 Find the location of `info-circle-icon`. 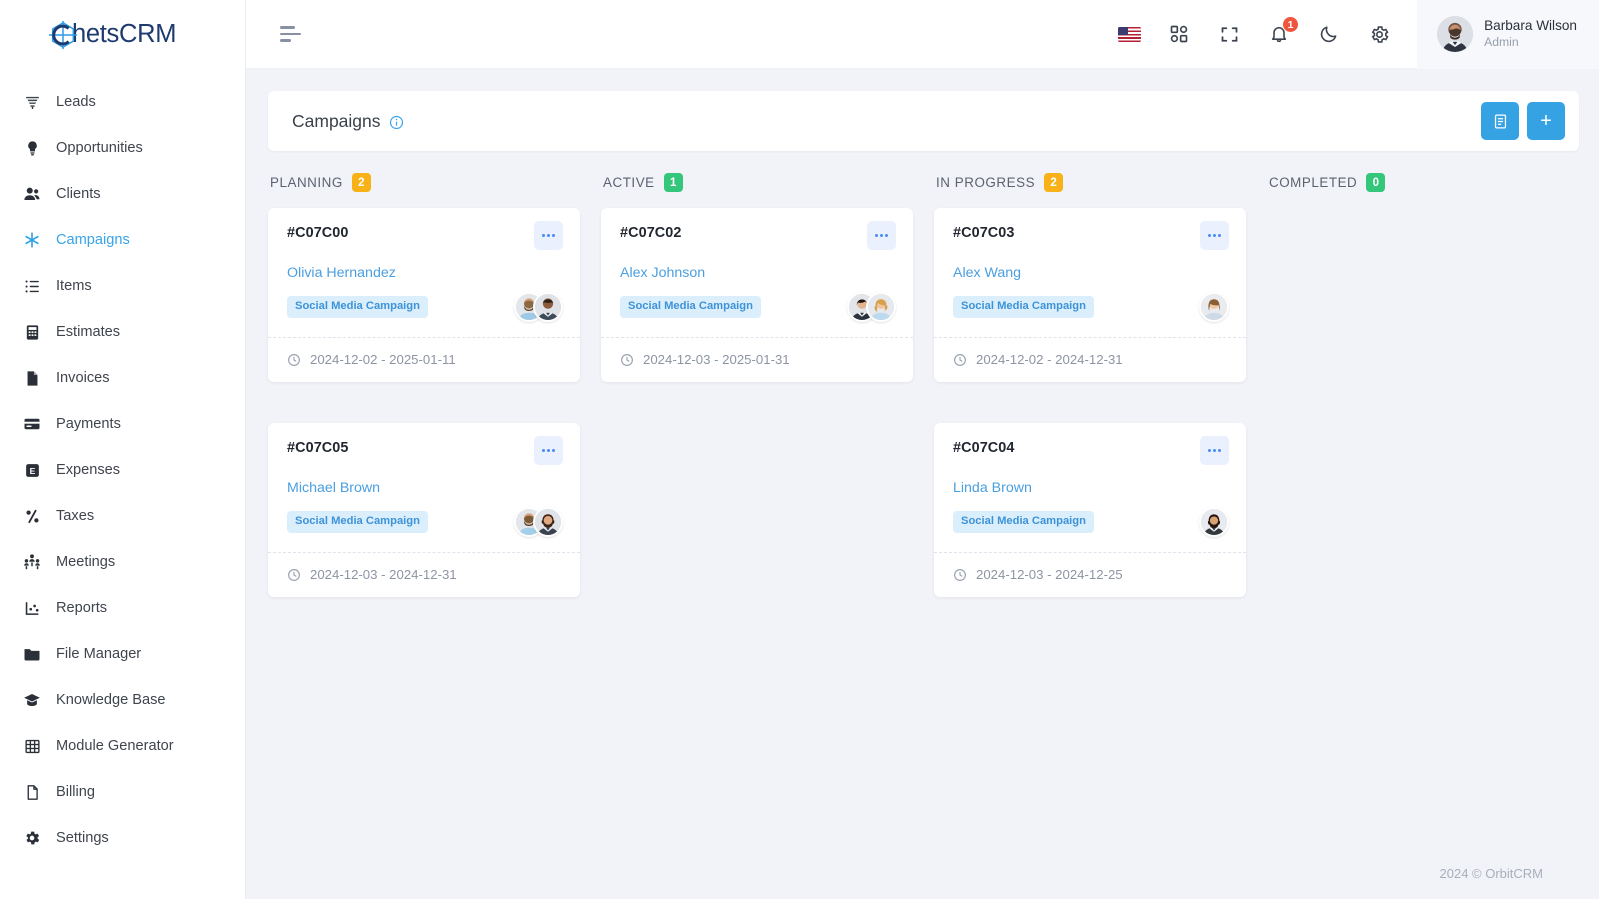

info-circle-icon is located at coordinates (396, 121).